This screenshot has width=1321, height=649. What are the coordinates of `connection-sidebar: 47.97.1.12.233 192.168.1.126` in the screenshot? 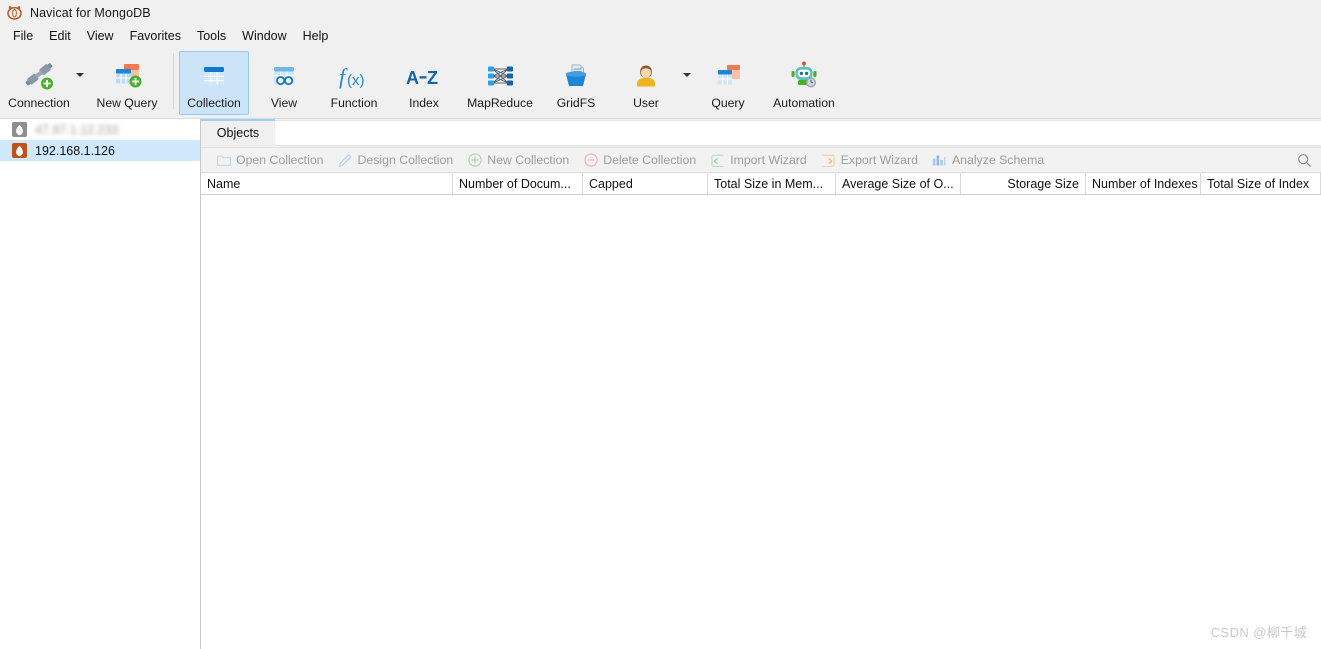 It's located at (100, 384).